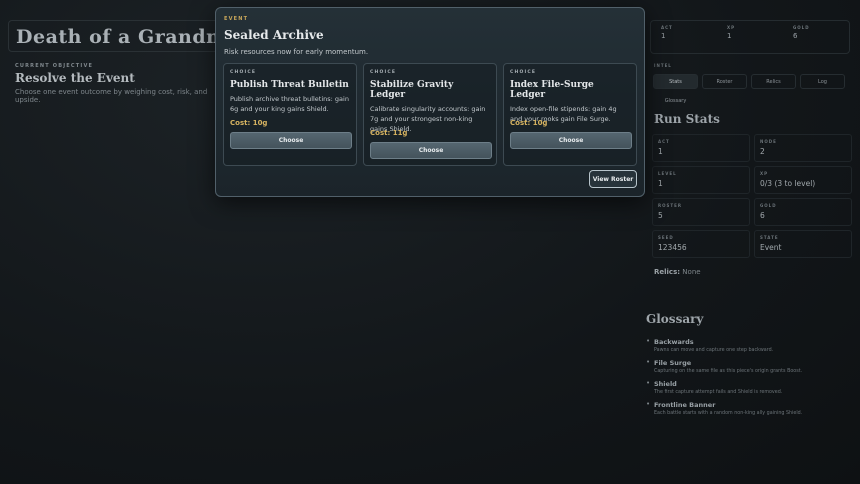  Describe the element at coordinates (801, 27) in the screenshot. I see `top-stat-label: GOLD` at that location.